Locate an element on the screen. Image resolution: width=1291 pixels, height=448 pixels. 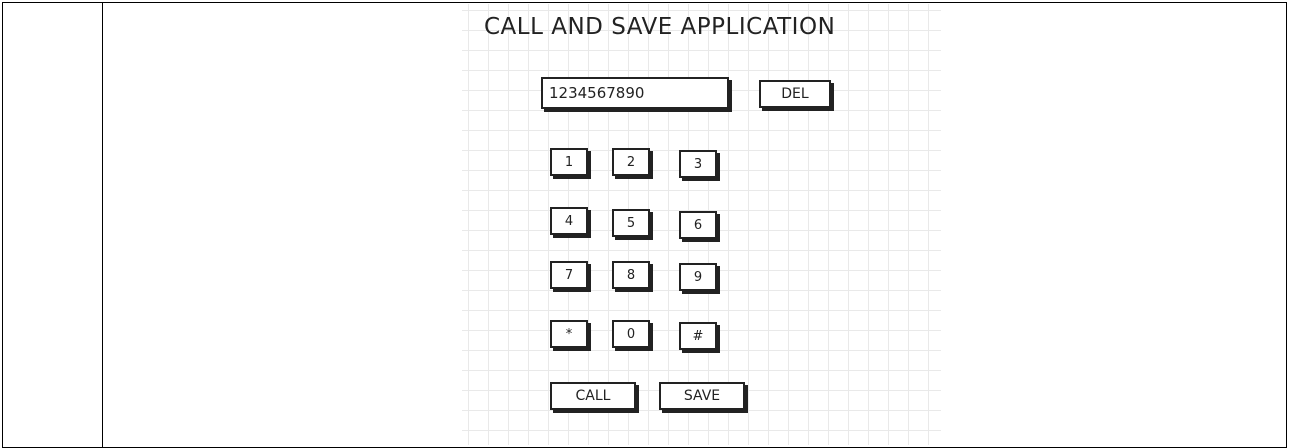
save-button: SAVE is located at coordinates (702, 396).